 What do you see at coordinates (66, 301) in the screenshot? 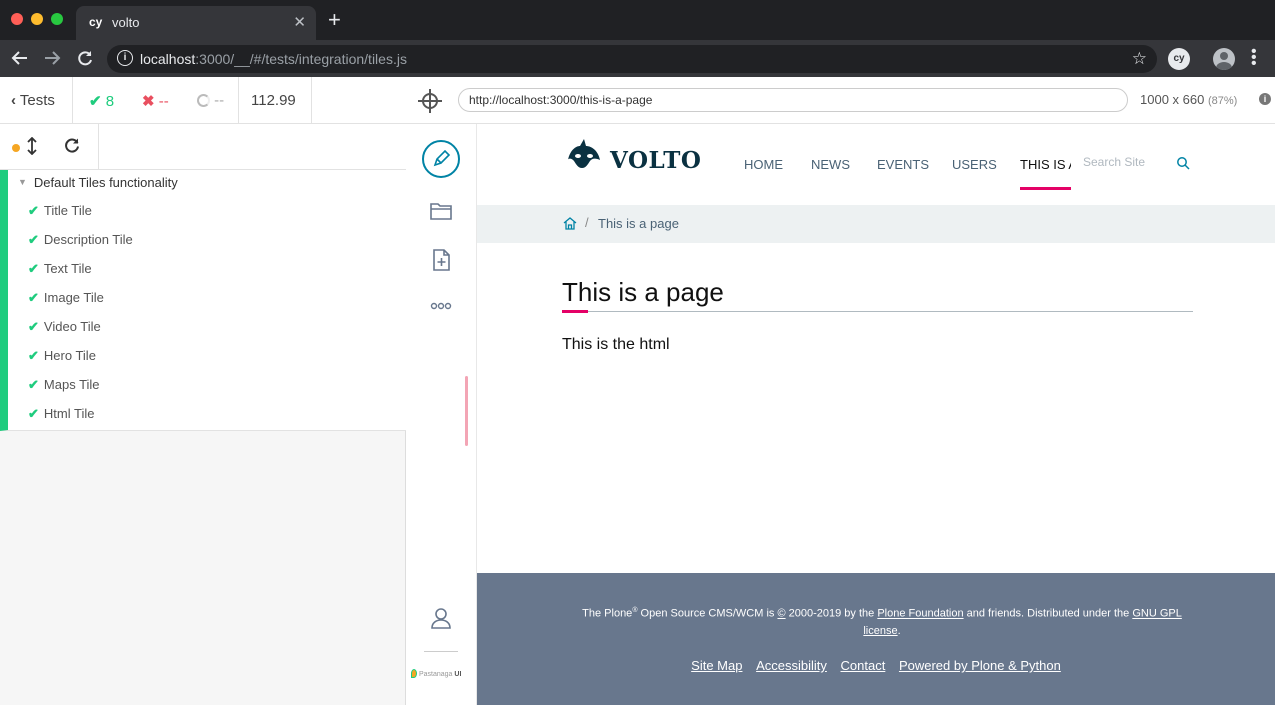
I see `test-row: ✔ Image Tile` at bounding box center [66, 301].